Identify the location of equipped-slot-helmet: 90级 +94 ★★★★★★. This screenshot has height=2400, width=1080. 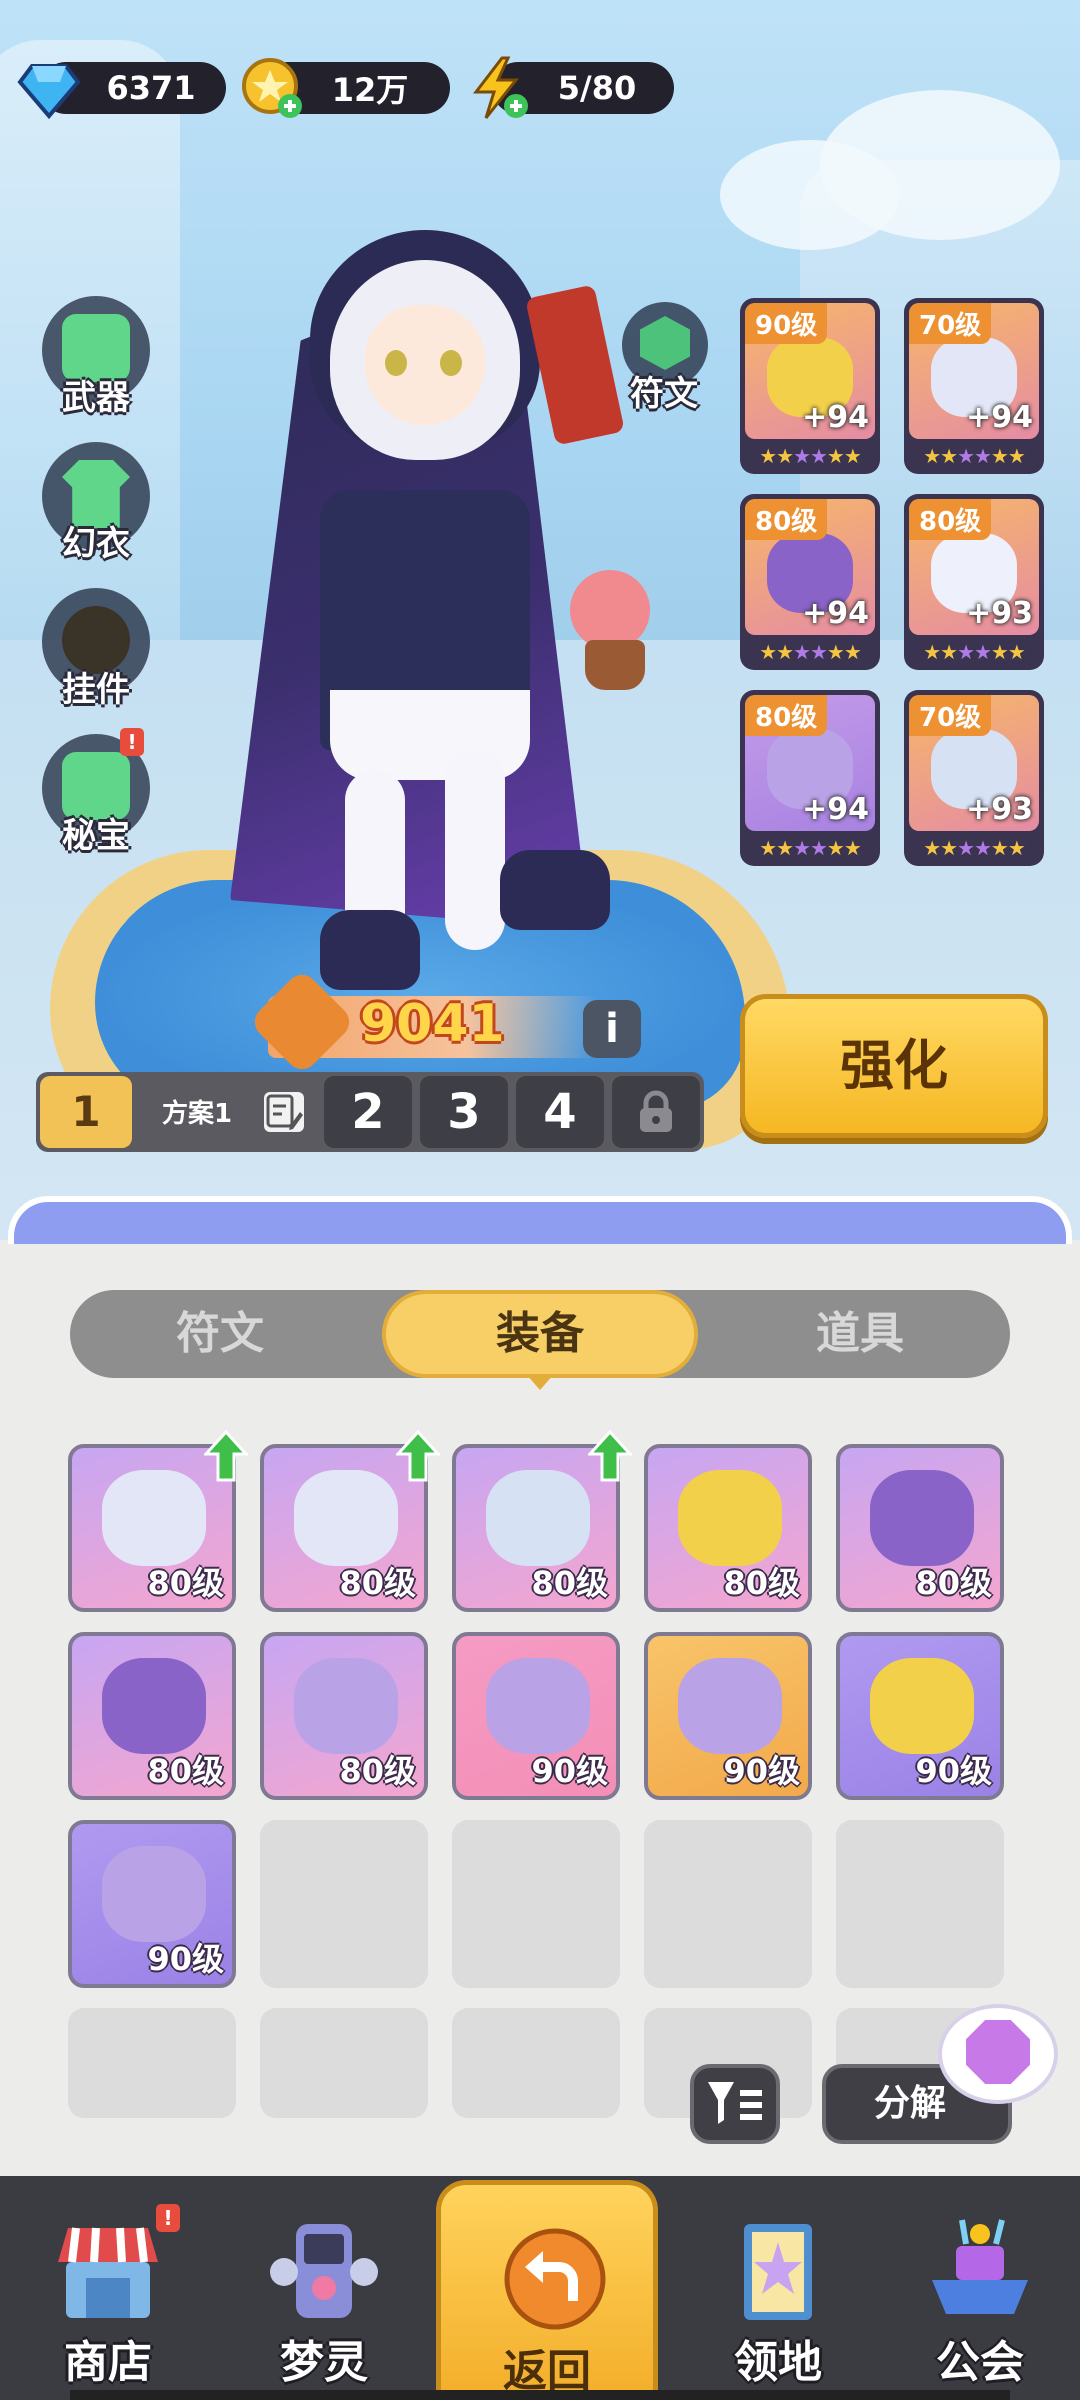
(810, 386).